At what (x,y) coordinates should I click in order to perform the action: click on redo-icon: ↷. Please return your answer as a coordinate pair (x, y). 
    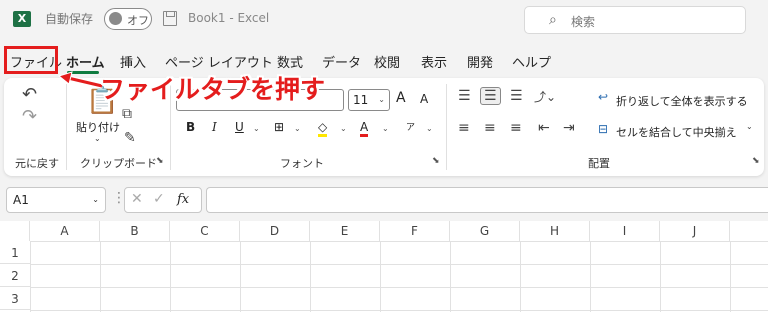
    Looking at the image, I should click on (29, 116).